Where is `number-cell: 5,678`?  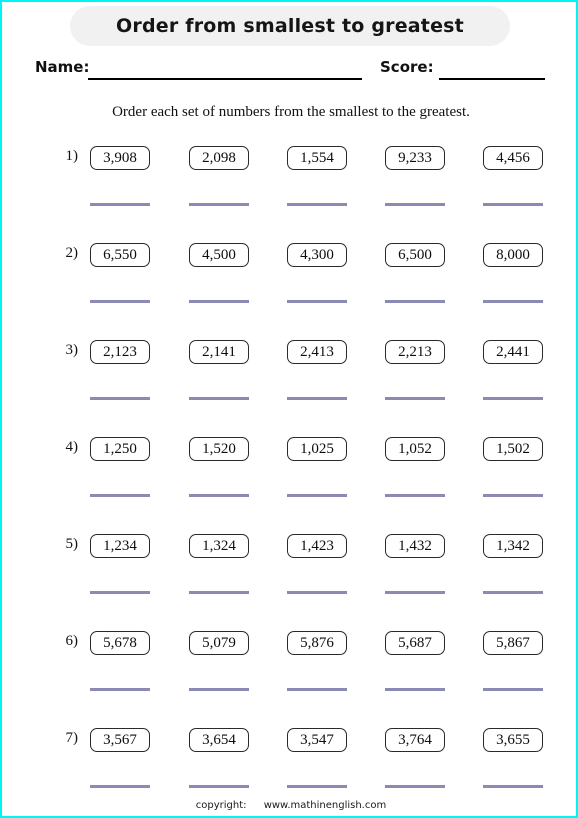
number-cell: 5,678 is located at coordinates (120, 661).